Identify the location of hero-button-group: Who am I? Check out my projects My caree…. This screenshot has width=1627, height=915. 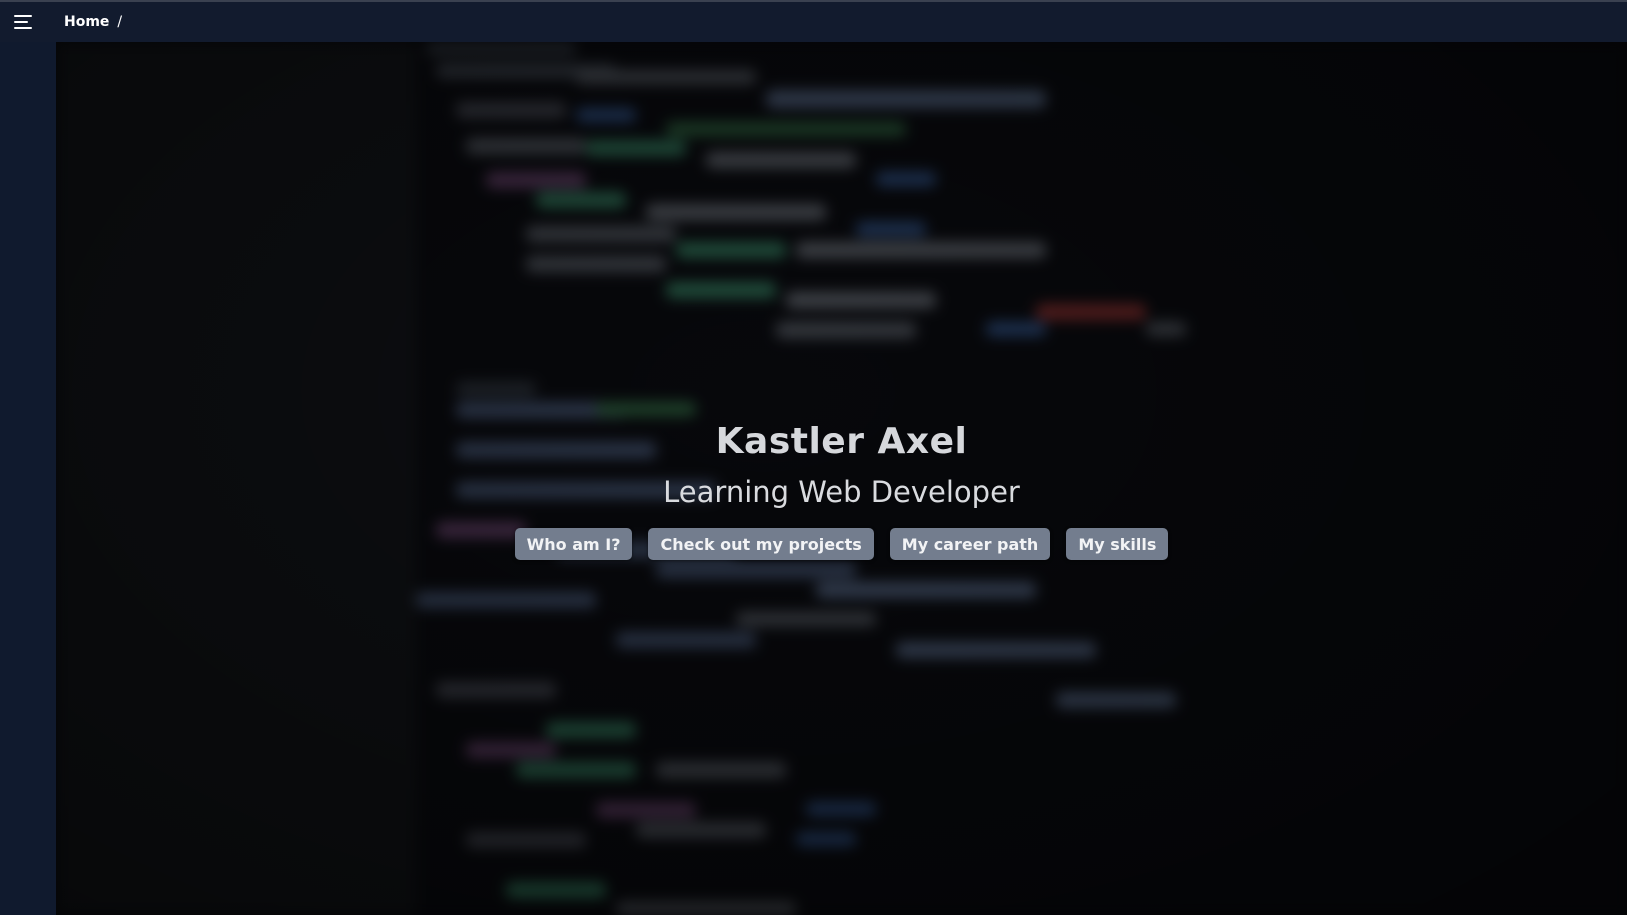
(841, 544).